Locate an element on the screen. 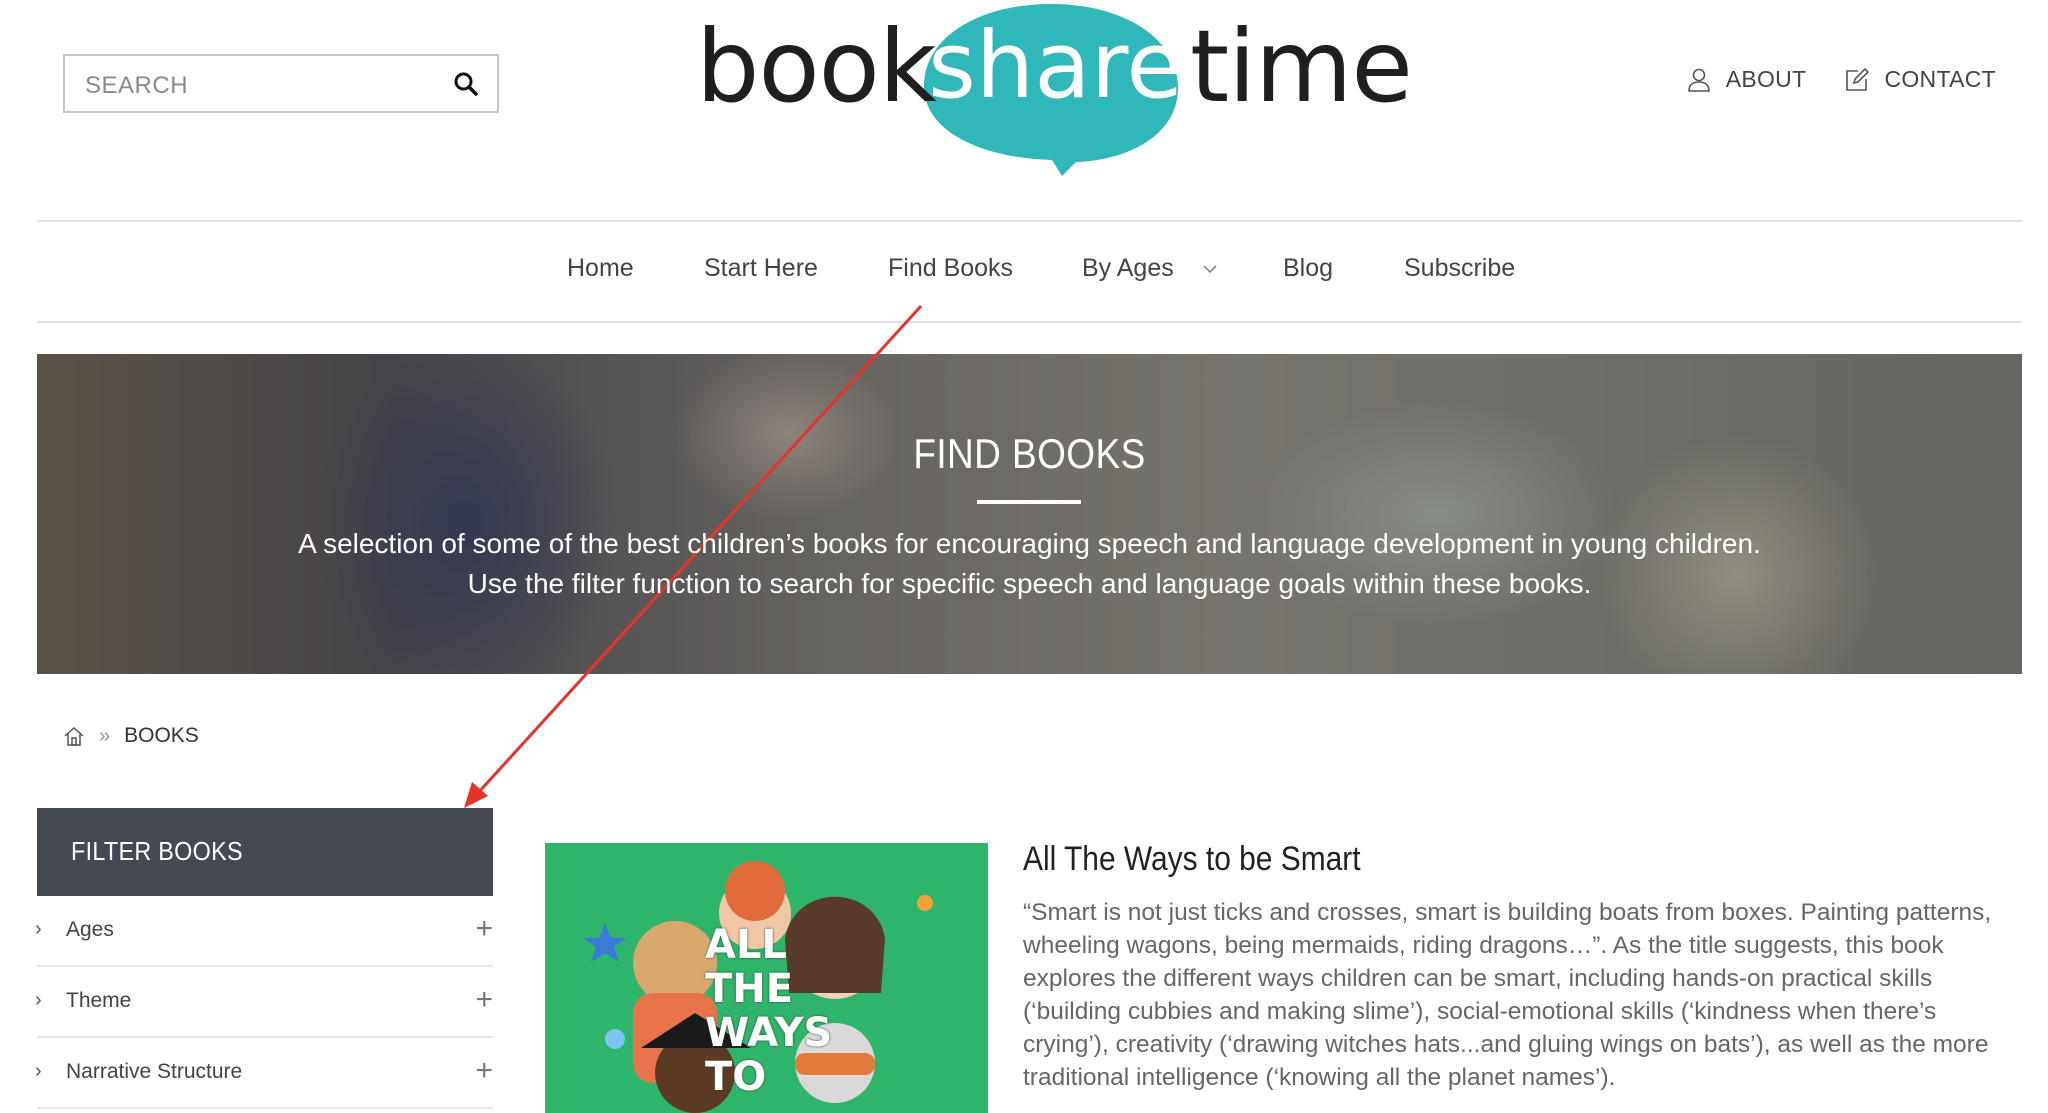 This screenshot has width=2048, height=1113. breadcrumb-current: BOOKS is located at coordinates (161, 735).